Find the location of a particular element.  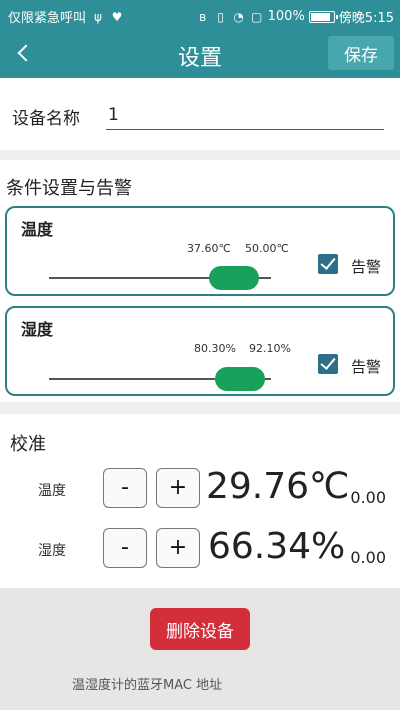

temperature-label: 温度 is located at coordinates (37, 229).